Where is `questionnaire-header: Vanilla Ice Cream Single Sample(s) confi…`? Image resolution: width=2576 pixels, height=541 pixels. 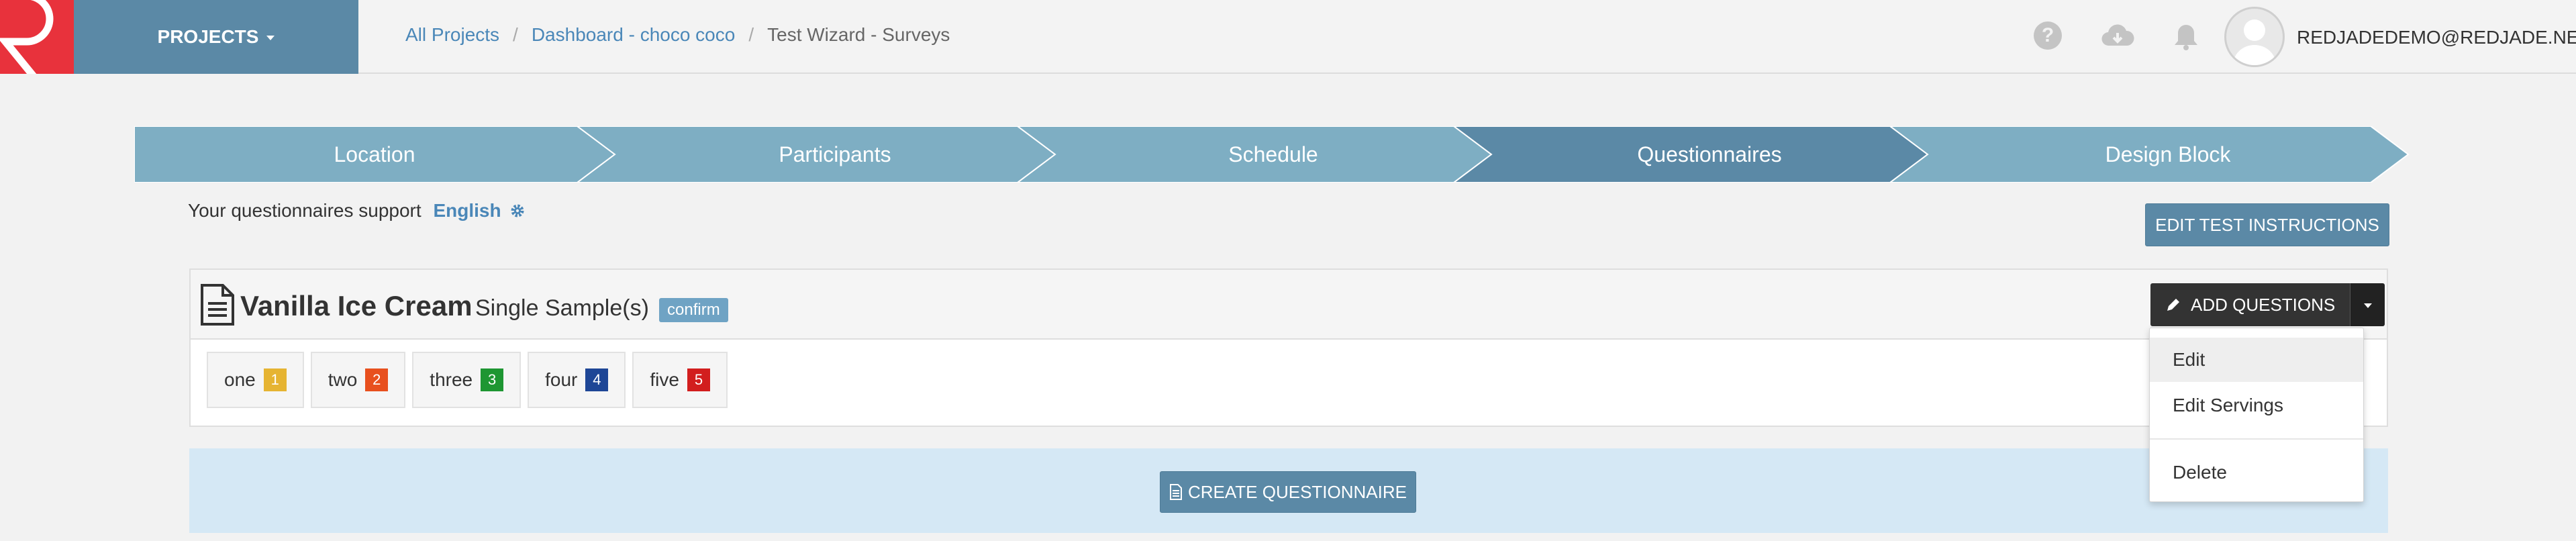
questionnaire-header: Vanilla Ice Cream Single Sample(s) confi… is located at coordinates (1289, 305).